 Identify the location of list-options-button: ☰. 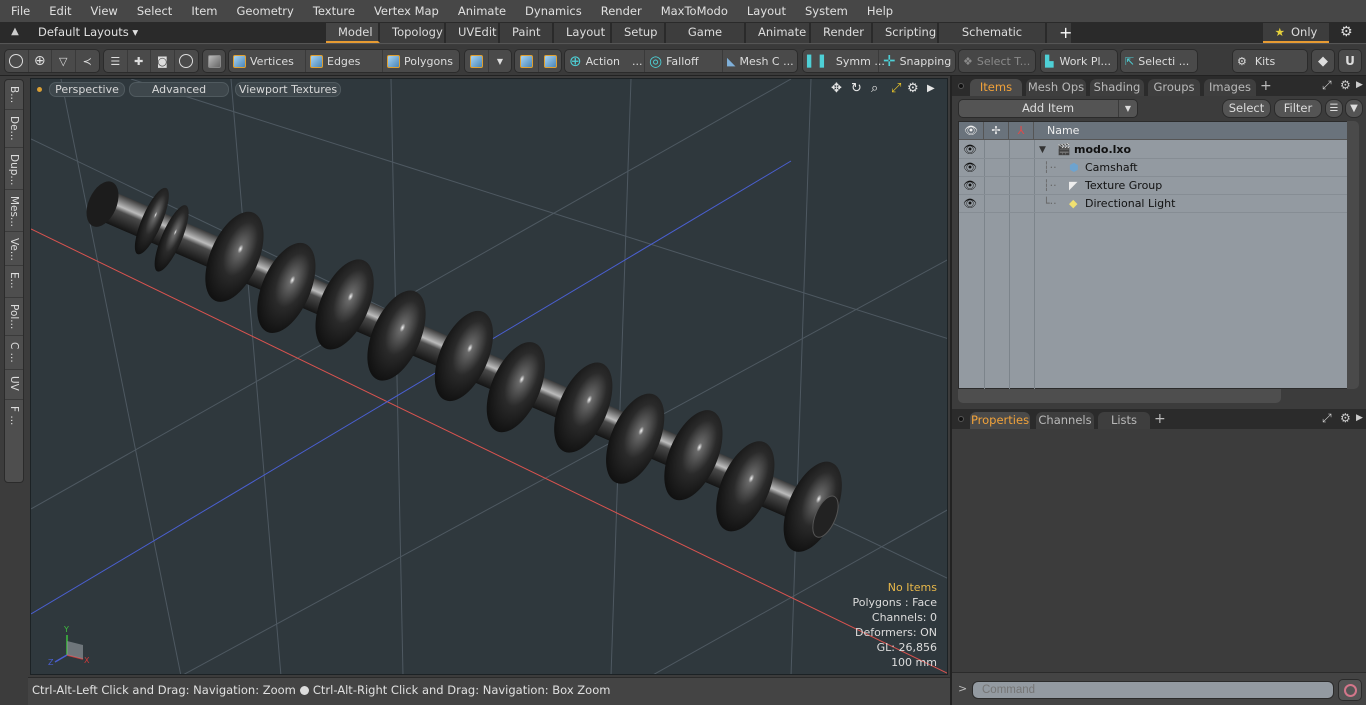
(1334, 108).